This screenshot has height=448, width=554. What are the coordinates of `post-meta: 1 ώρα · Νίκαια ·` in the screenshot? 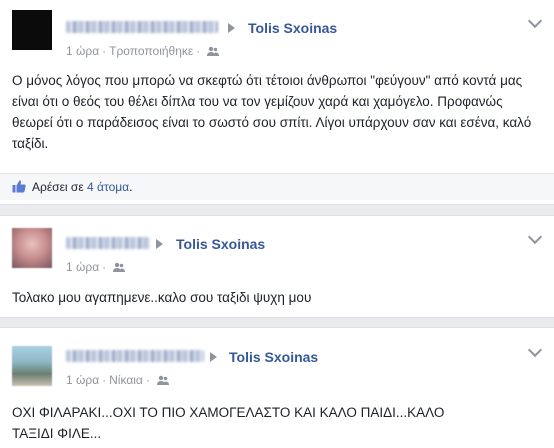 It's located at (117, 379).